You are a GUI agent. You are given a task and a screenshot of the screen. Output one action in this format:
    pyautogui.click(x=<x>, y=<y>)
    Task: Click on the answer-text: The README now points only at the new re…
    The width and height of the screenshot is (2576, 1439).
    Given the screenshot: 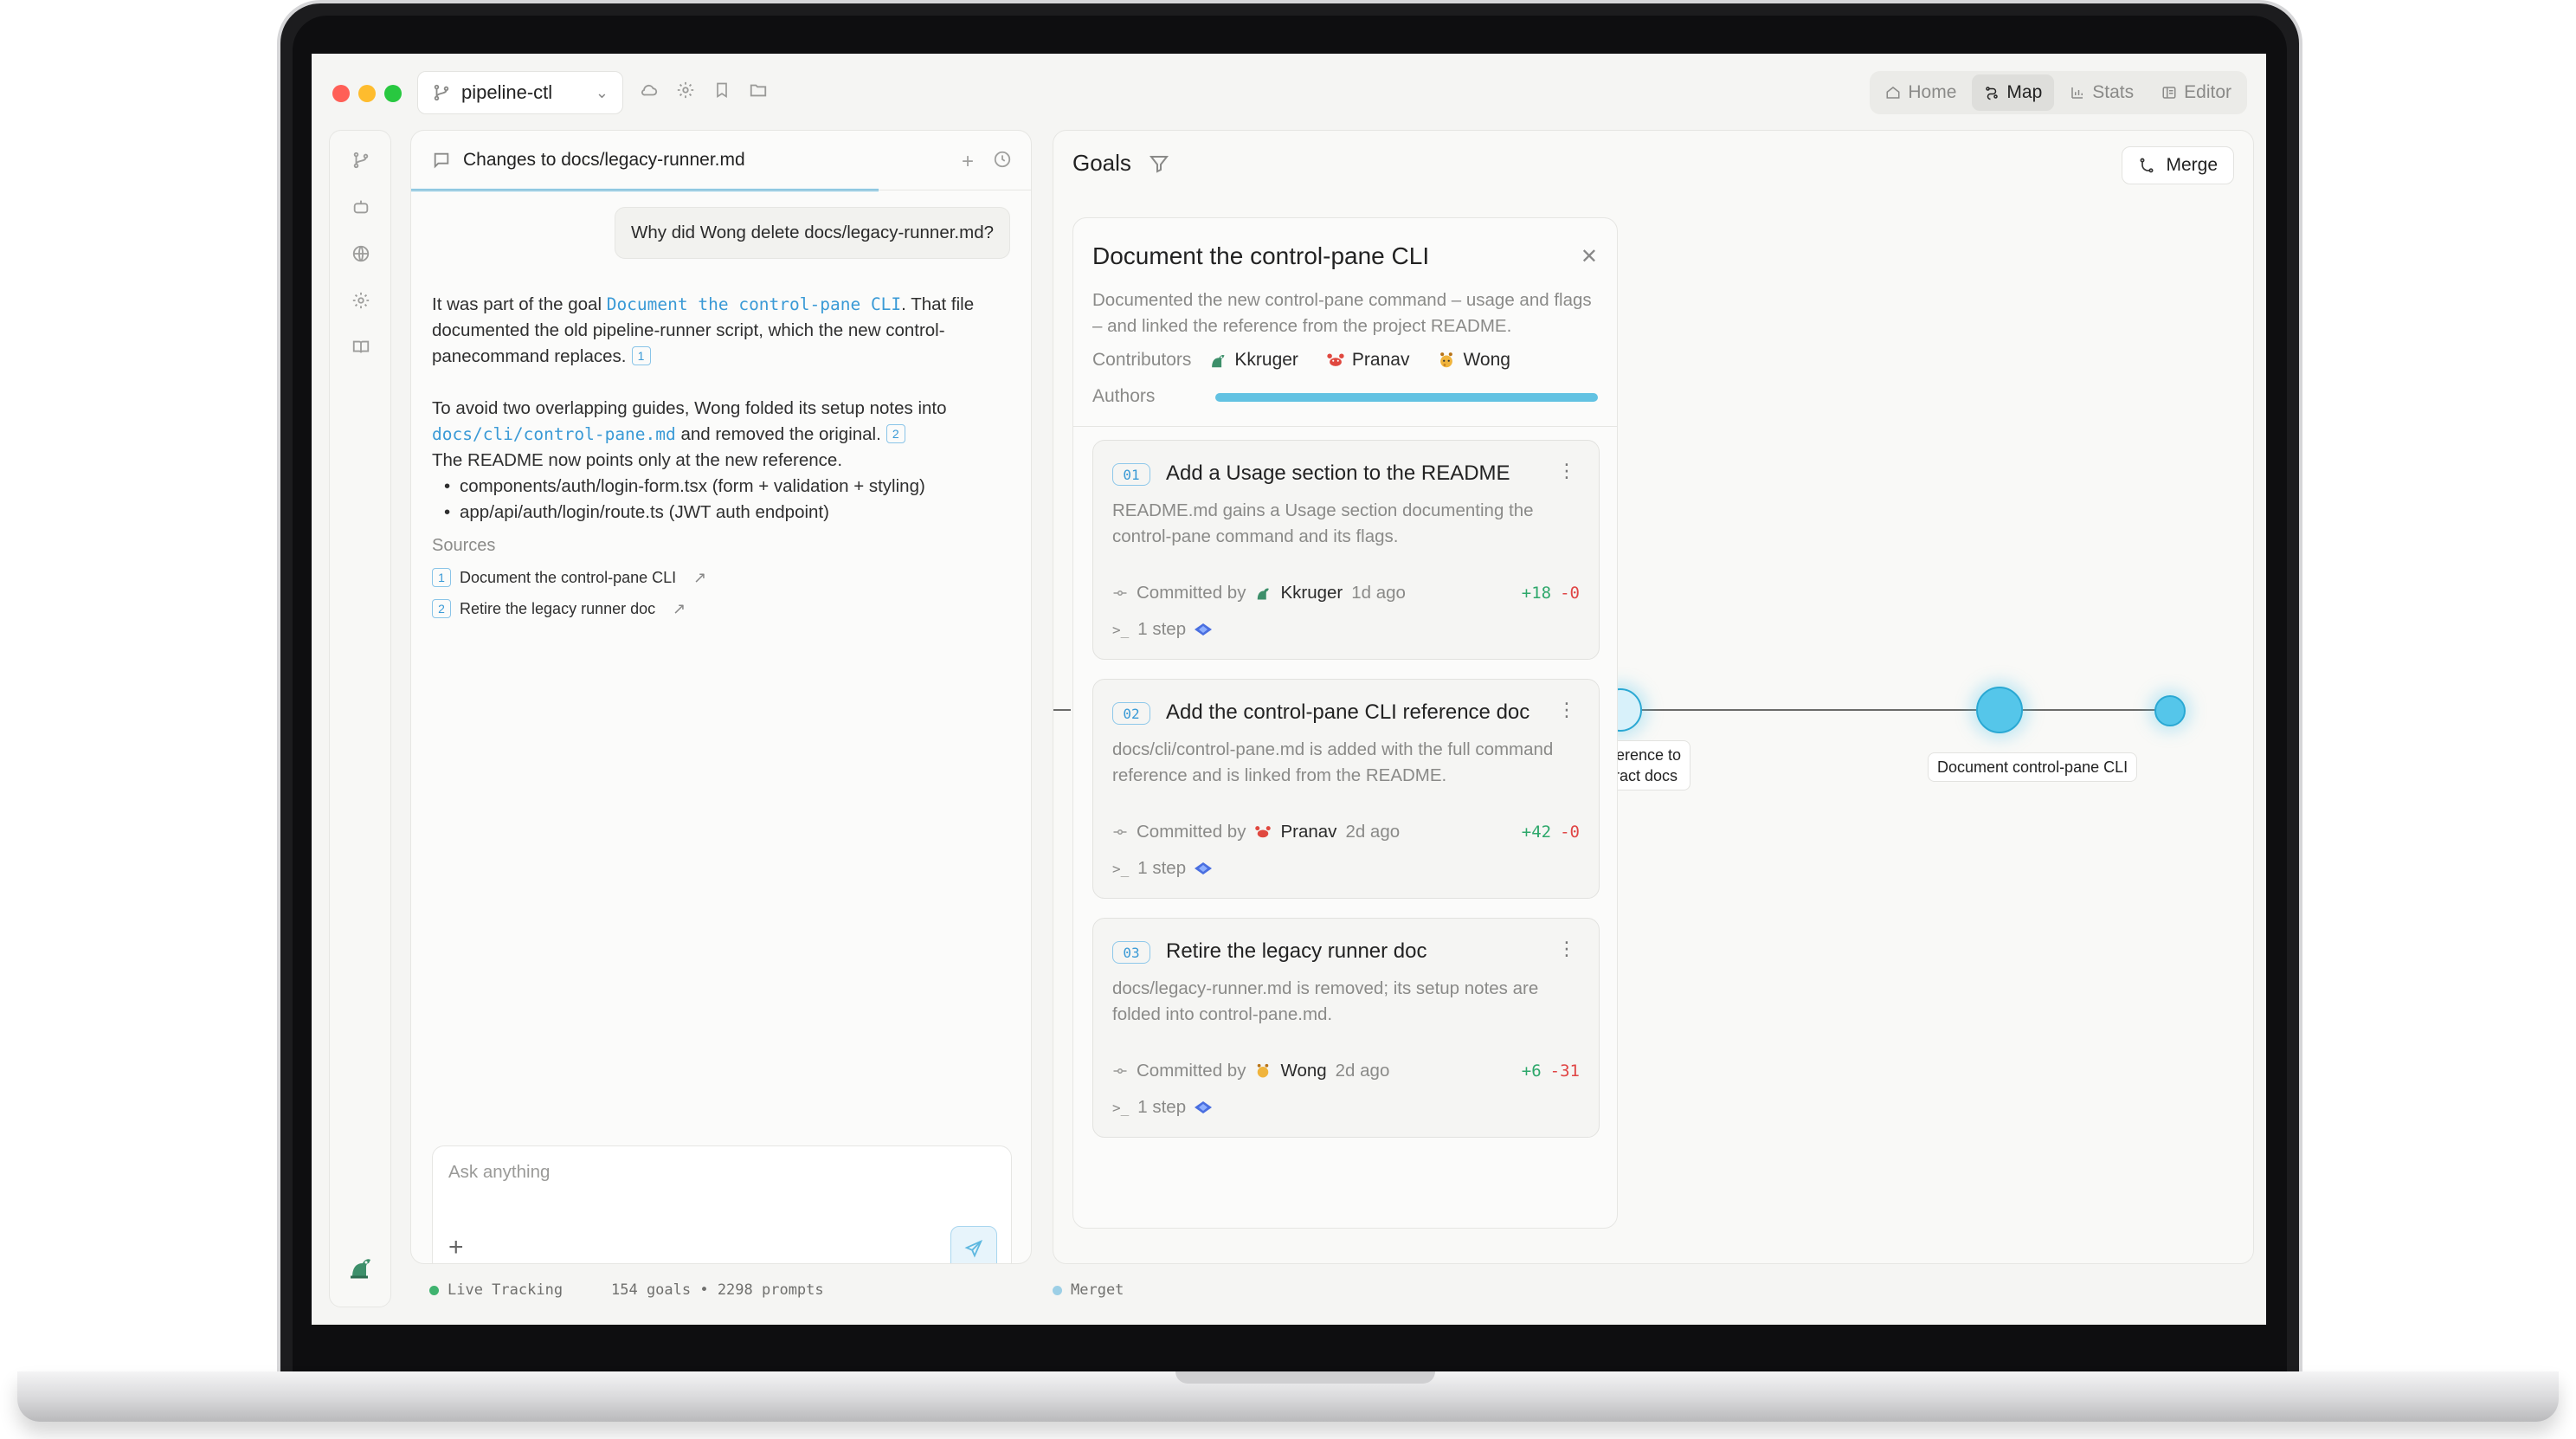 What is the action you would take?
    pyautogui.click(x=637, y=460)
    